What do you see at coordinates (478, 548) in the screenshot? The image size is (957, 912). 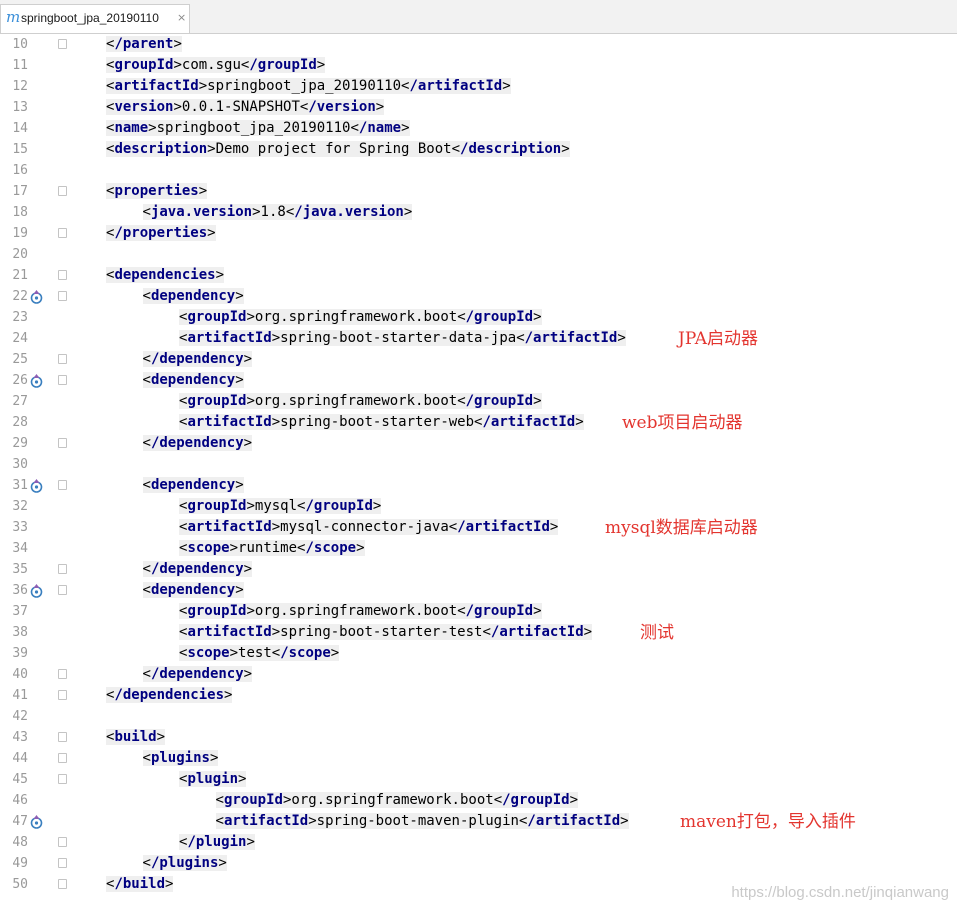 I see `code-line: 34 <scope>runtime</scope>` at bounding box center [478, 548].